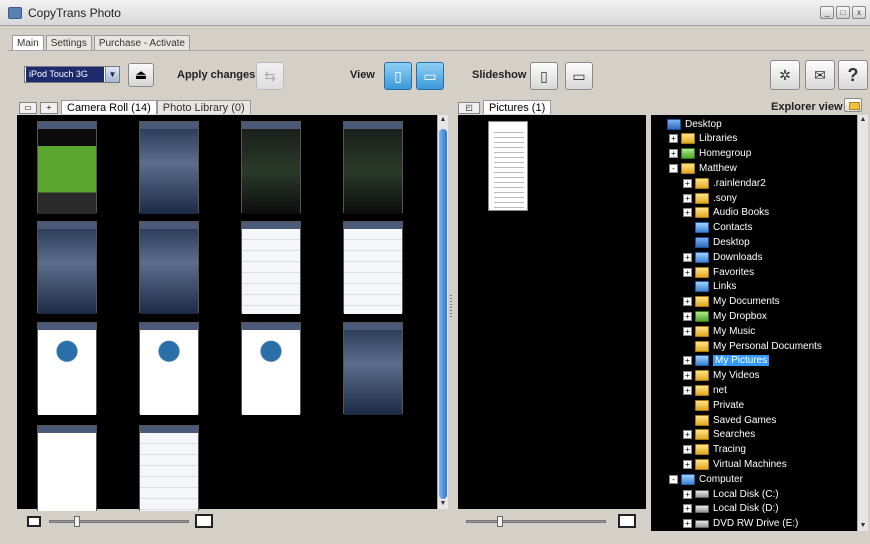 This screenshot has width=870, height=544. What do you see at coordinates (729, 420) in the screenshot?
I see `tree-node: Saved Games` at bounding box center [729, 420].